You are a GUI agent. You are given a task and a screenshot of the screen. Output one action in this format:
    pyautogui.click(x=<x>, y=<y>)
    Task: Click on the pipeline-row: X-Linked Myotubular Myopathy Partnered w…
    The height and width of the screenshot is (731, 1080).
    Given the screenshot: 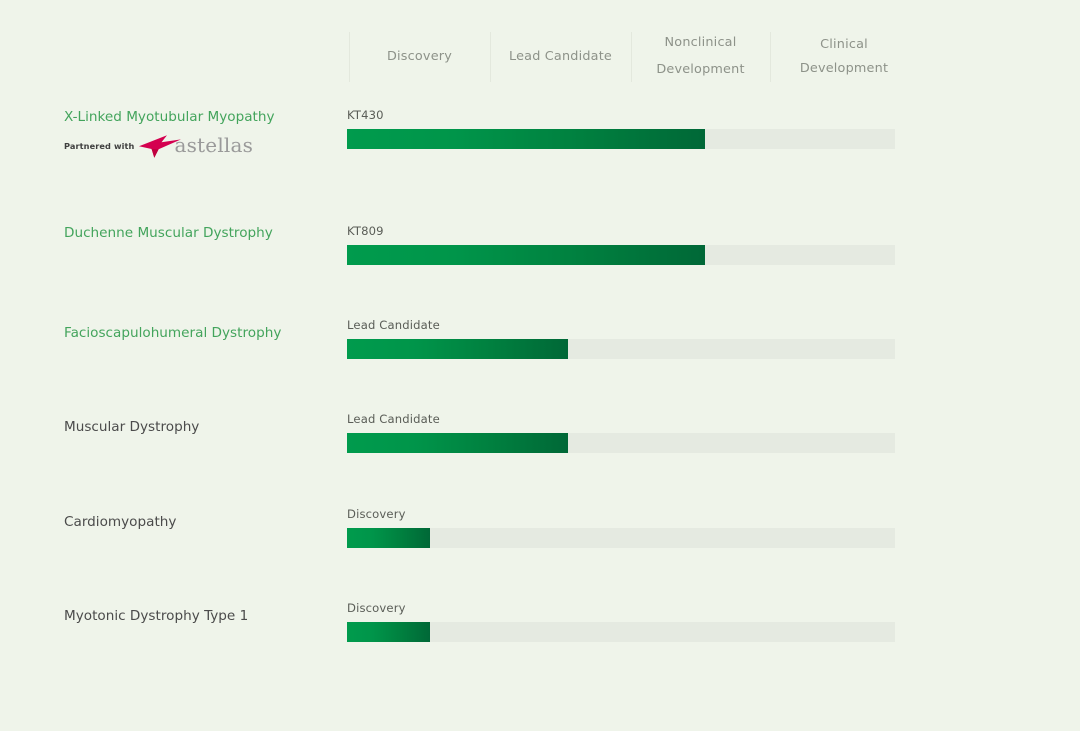 What is the action you would take?
    pyautogui.click(x=540, y=155)
    